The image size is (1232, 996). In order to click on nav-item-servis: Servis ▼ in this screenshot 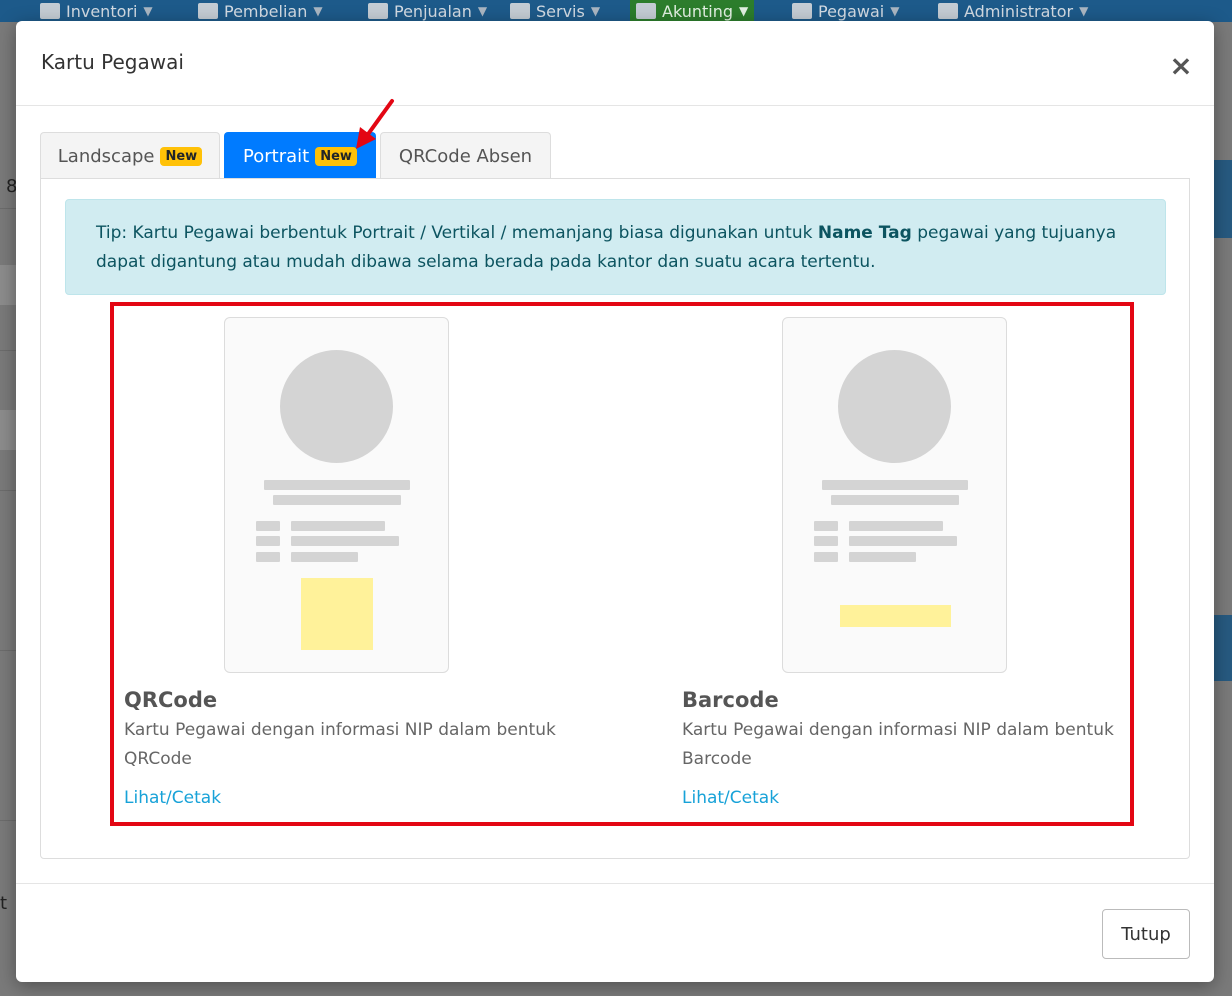, I will do `click(555, 11)`.